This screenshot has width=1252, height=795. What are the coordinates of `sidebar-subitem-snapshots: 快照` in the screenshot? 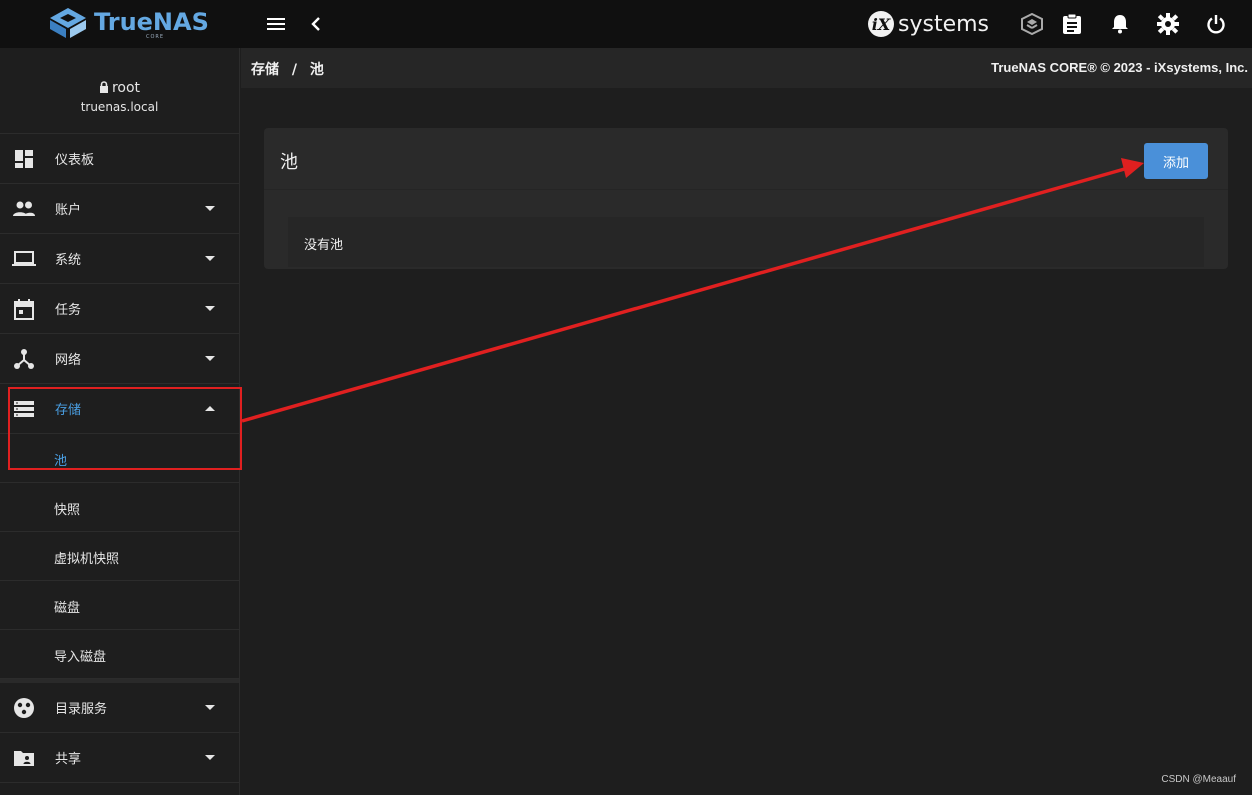 It's located at (119, 507).